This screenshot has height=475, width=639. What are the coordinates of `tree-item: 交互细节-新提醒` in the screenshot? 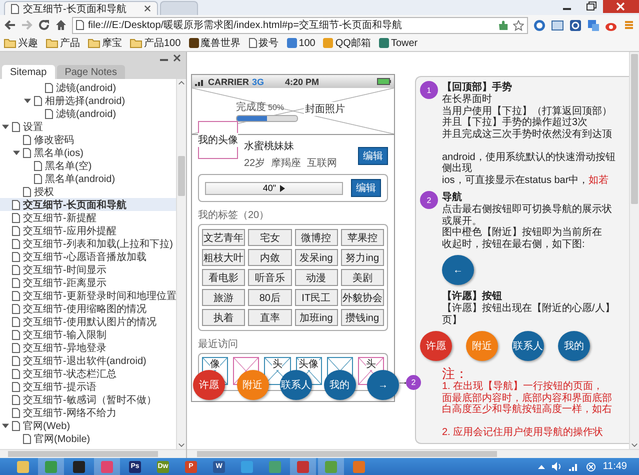 It's located at (88, 217).